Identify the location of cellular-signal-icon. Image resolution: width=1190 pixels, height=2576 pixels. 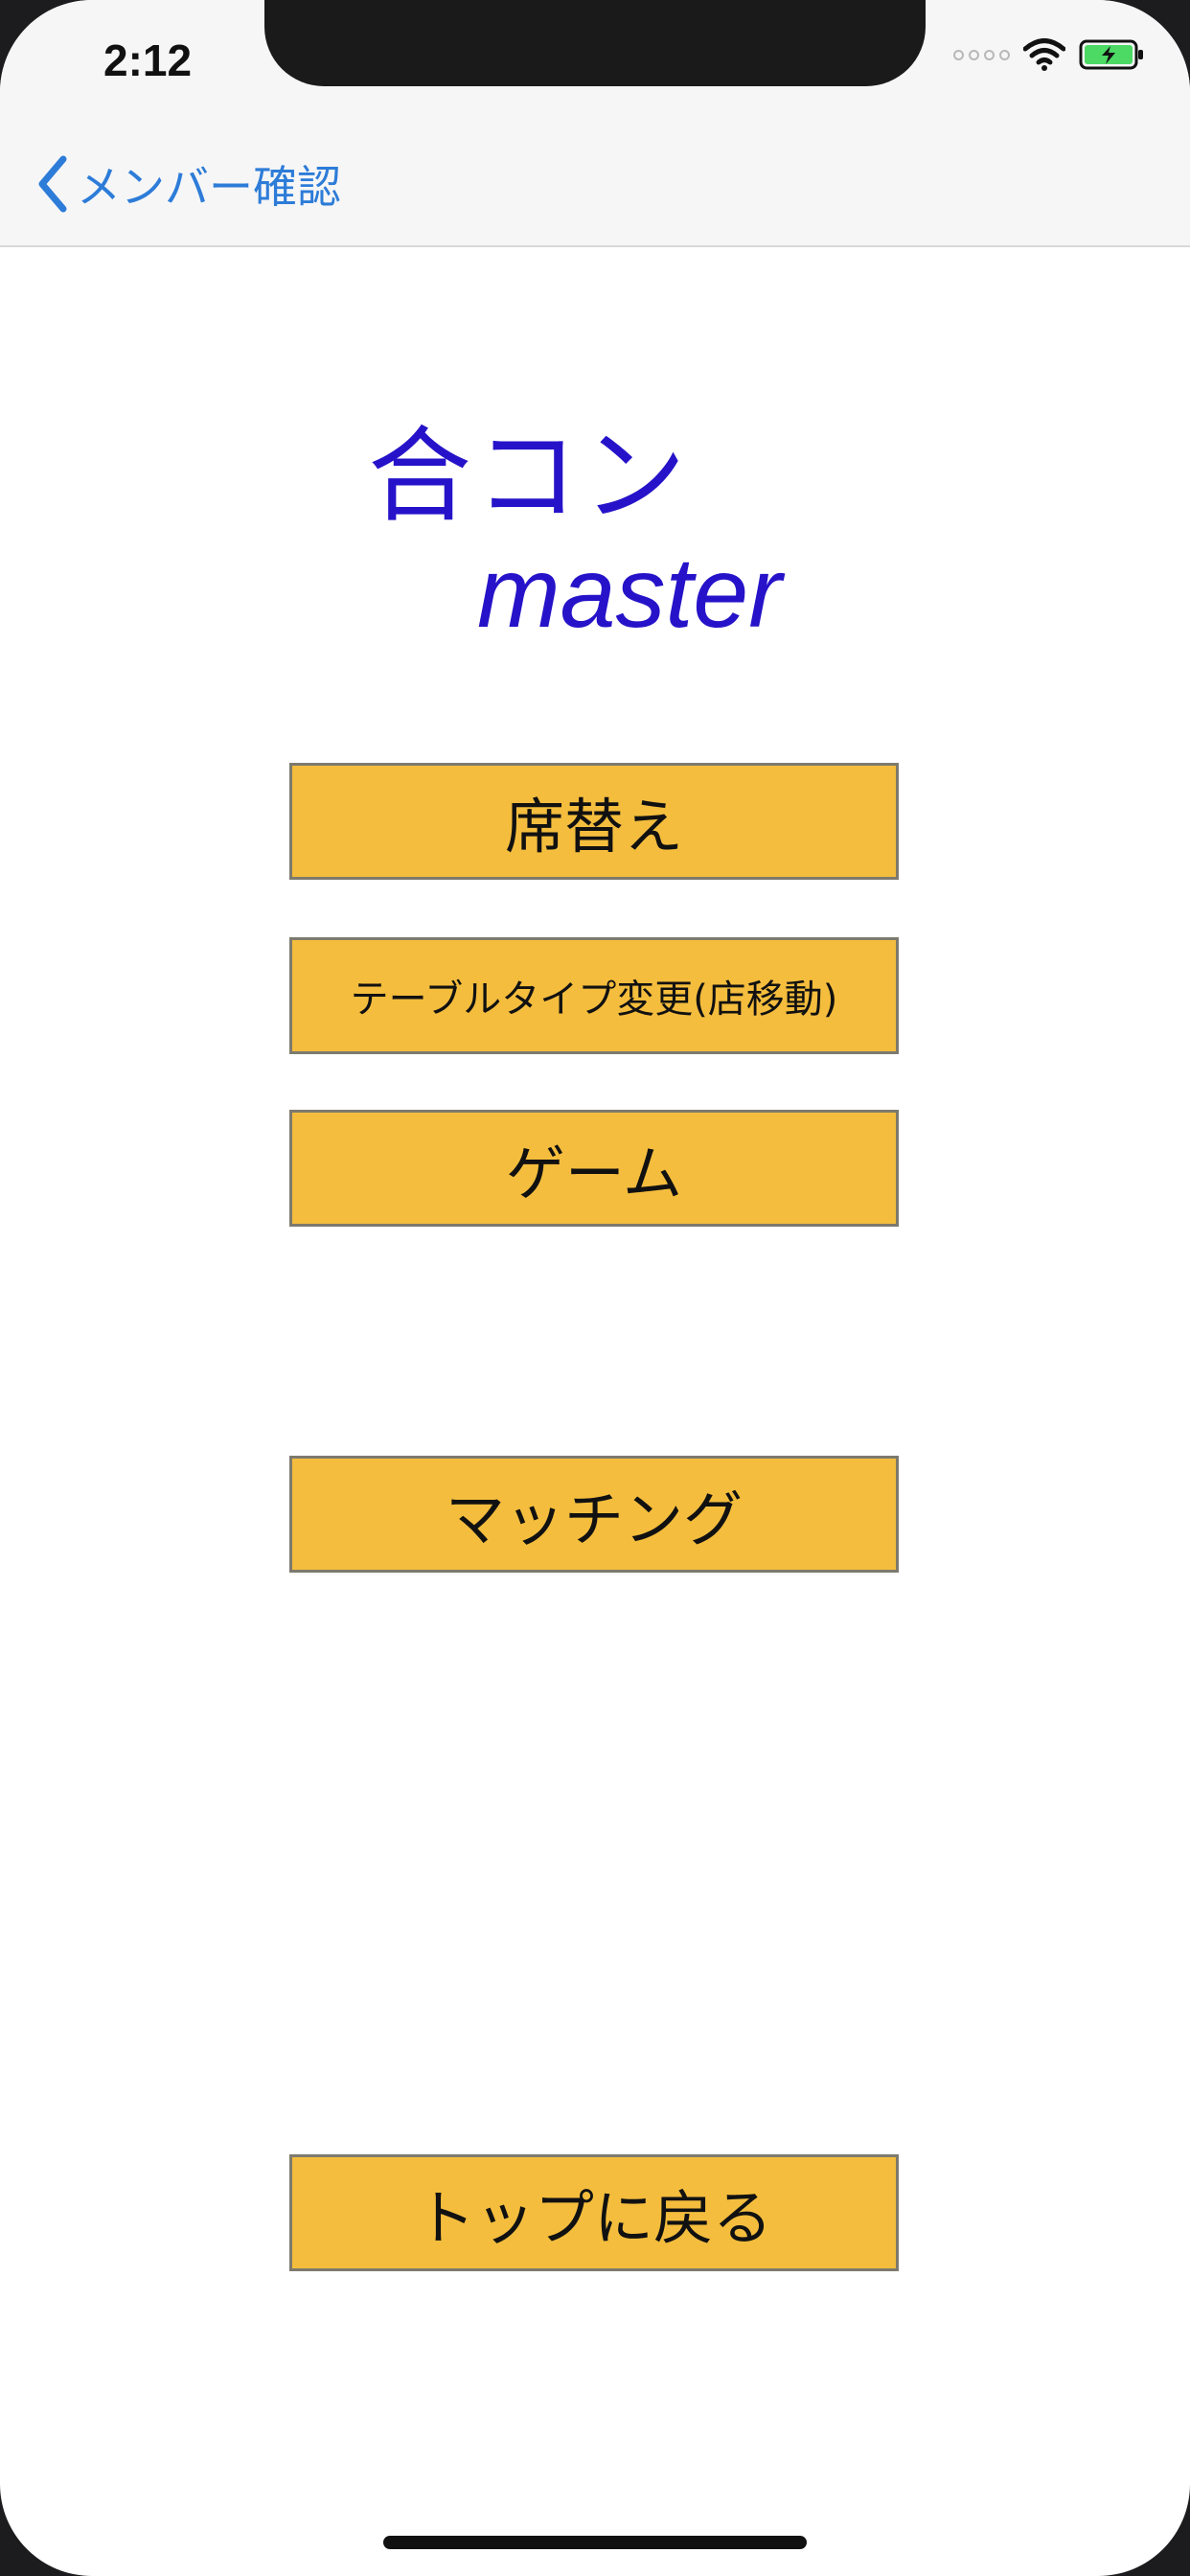
(982, 54).